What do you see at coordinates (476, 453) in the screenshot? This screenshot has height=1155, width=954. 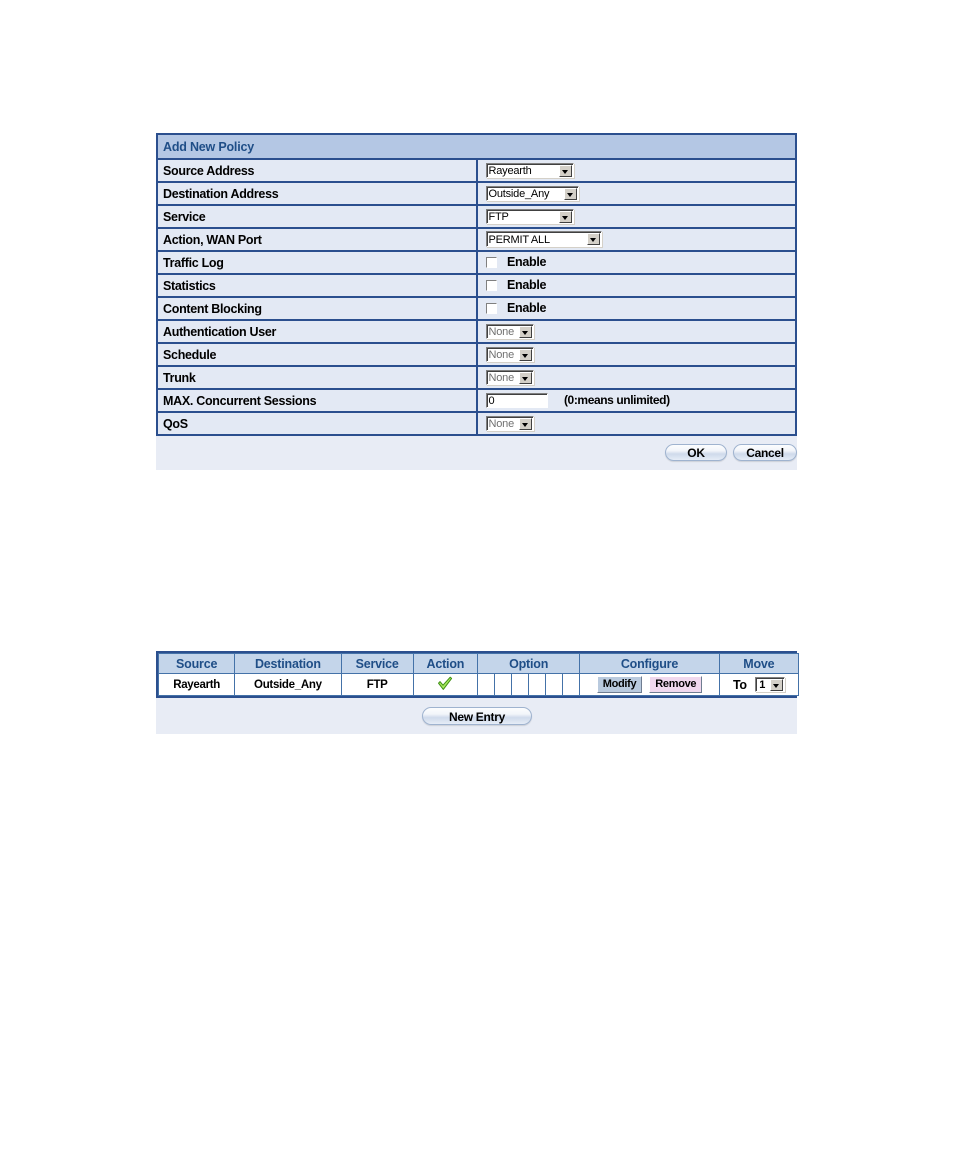 I see `policy-form-footer: OK Cancel` at bounding box center [476, 453].